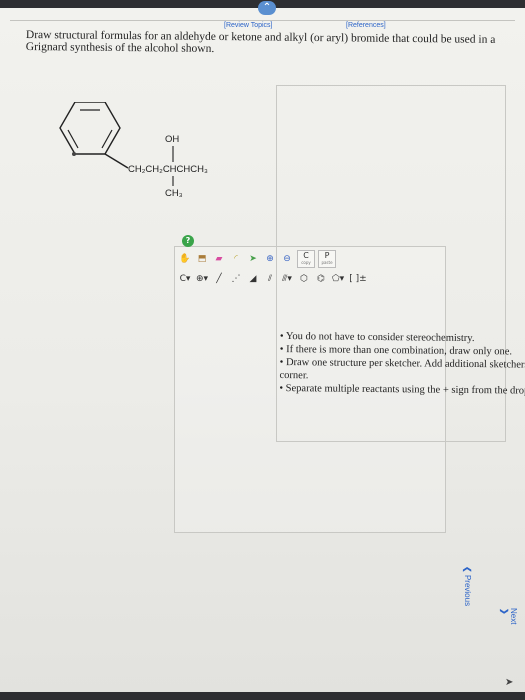 This screenshot has height=700, width=525. I want to click on chevron-right-icon: ❯, so click(504, 611).